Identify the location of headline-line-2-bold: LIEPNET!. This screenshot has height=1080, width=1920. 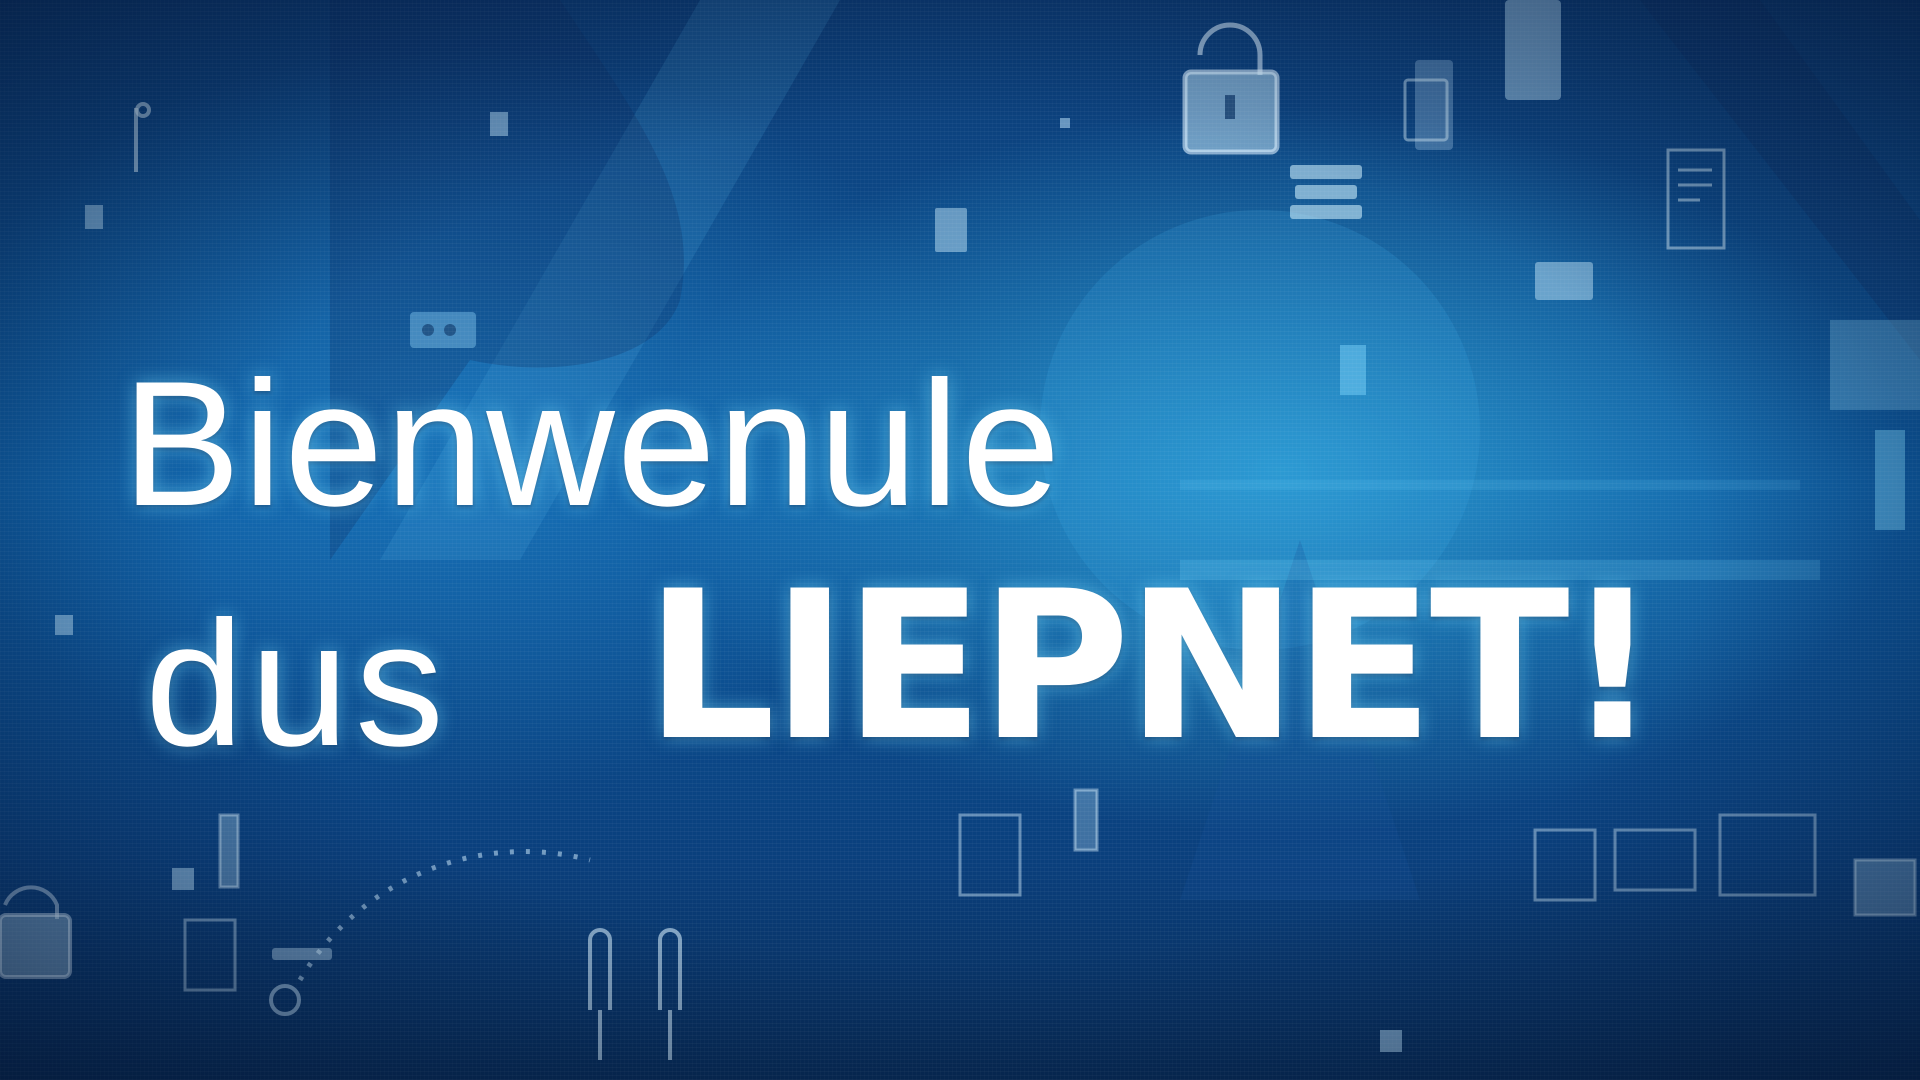
(1152, 667).